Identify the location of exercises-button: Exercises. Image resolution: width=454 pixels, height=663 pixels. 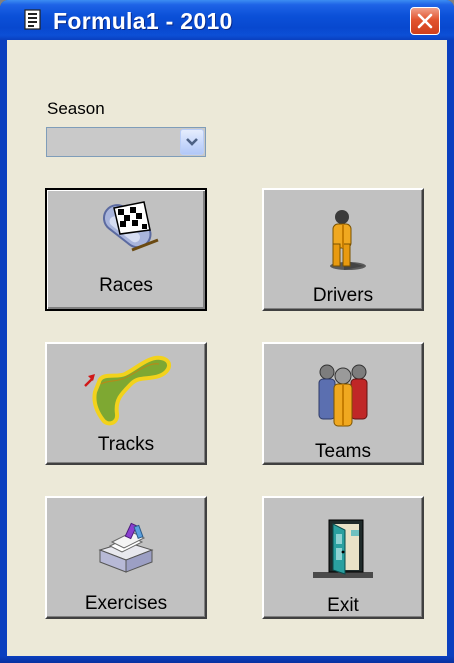
(126, 557).